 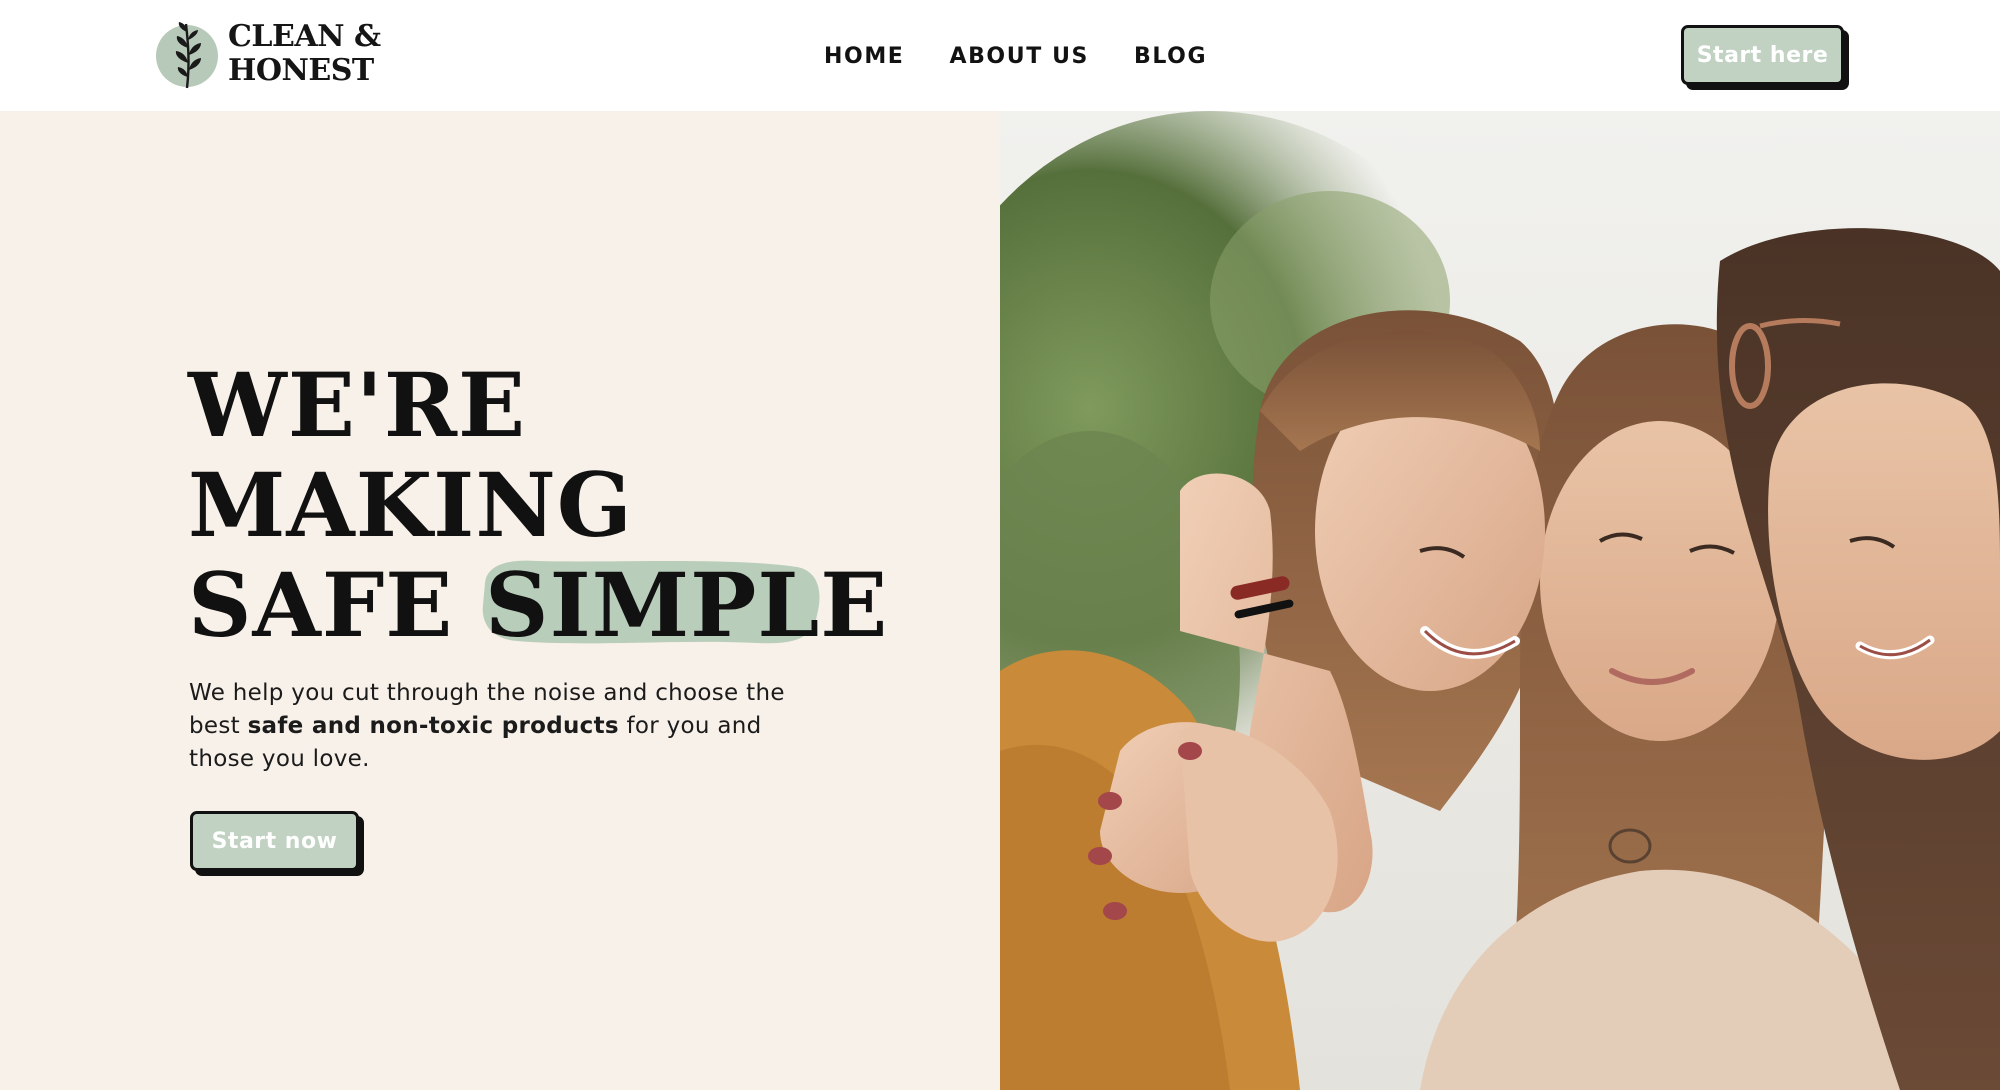 What do you see at coordinates (1019, 56) in the screenshot?
I see `nav-link-about-us: ABOUT US` at bounding box center [1019, 56].